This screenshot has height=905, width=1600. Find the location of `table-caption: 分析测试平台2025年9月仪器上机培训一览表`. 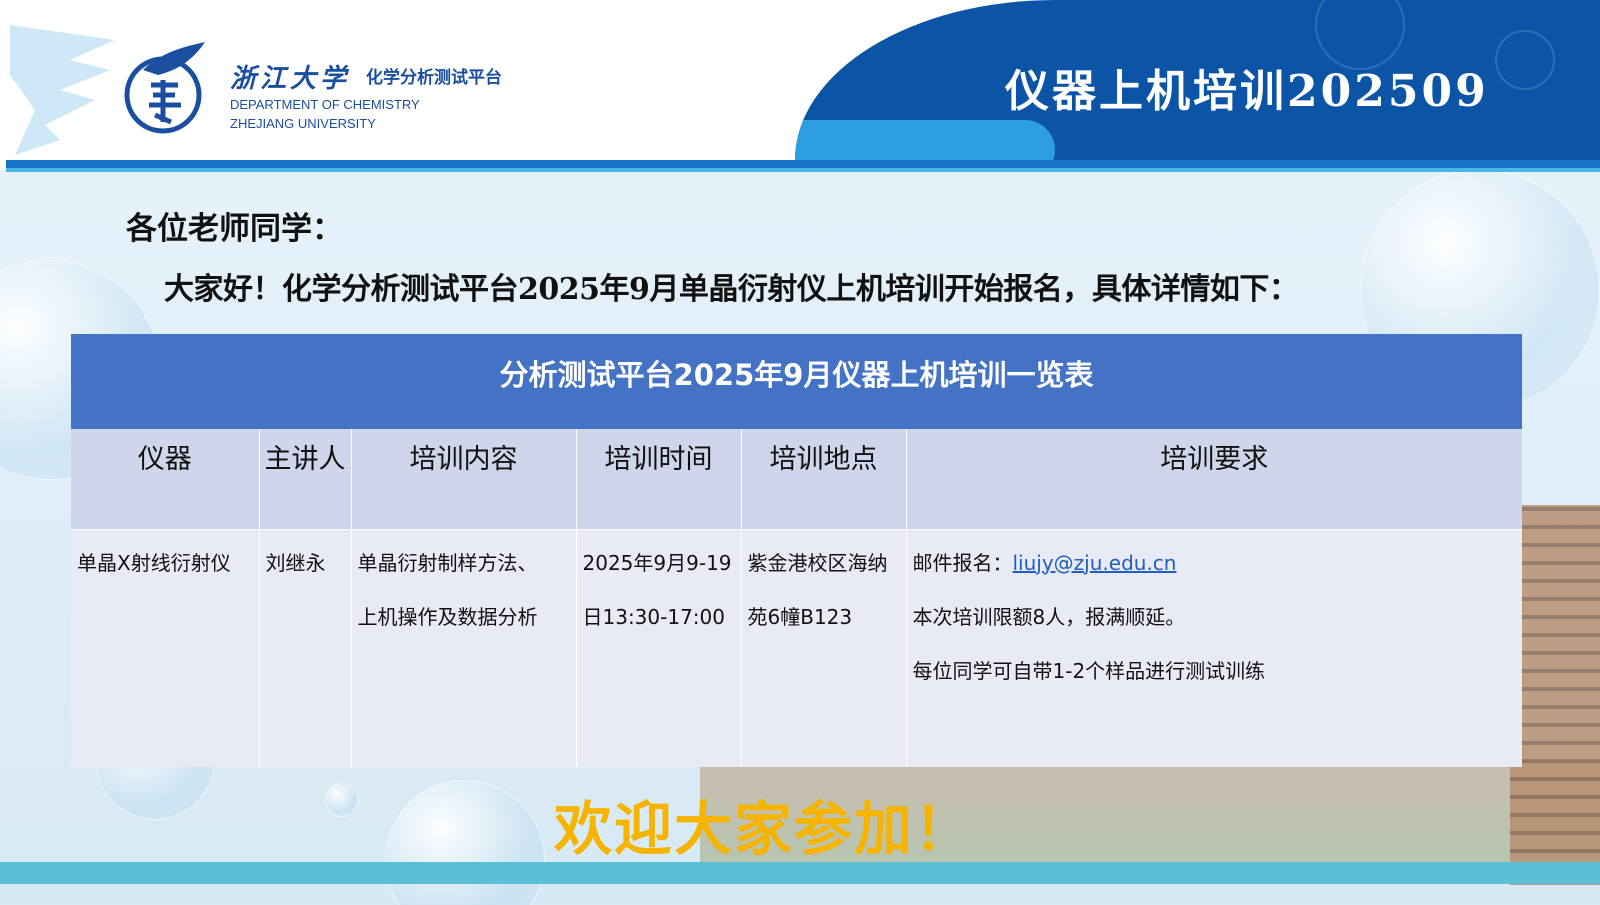

table-caption: 分析测试平台2025年9月仪器上机培训一览表 is located at coordinates (796, 381).